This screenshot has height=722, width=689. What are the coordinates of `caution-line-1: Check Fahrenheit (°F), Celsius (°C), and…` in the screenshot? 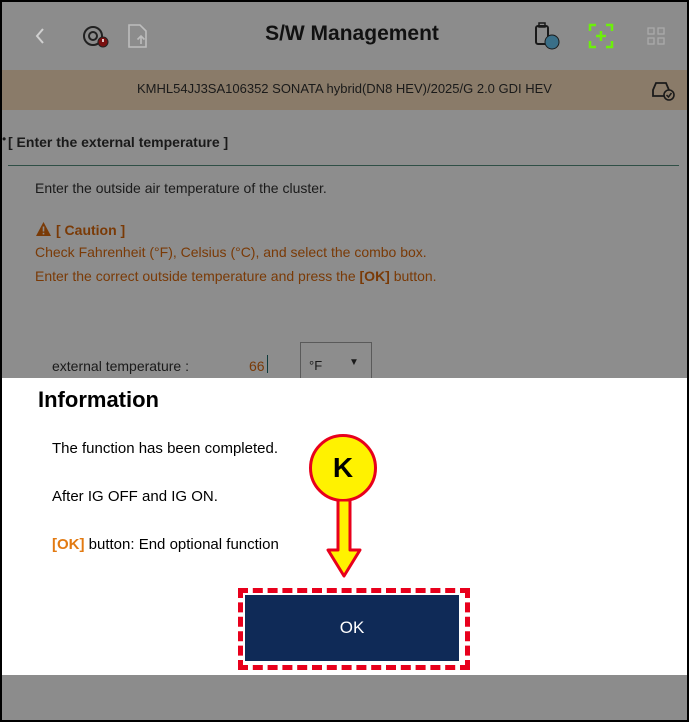 It's located at (231, 252).